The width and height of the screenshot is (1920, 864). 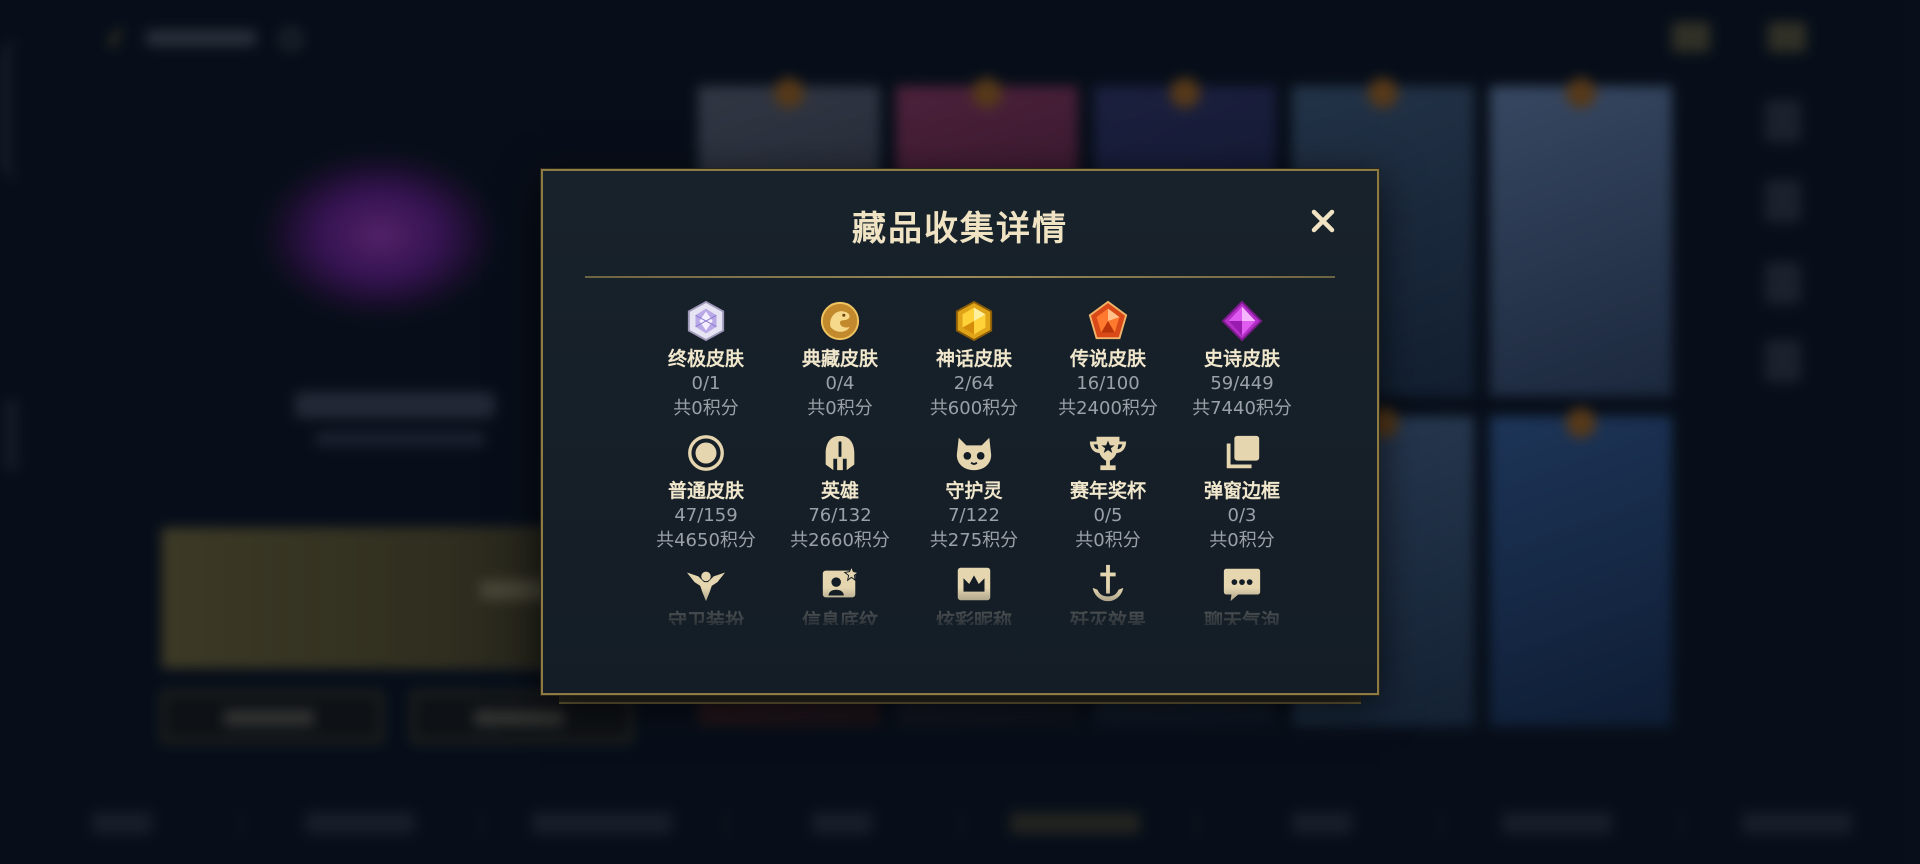 What do you see at coordinates (974, 383) in the screenshot?
I see `category-count: 2/64` at bounding box center [974, 383].